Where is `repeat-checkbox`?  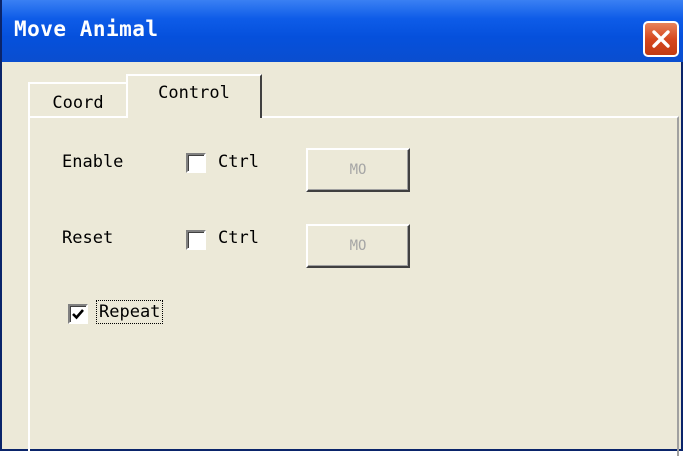 repeat-checkbox is located at coordinates (78, 314).